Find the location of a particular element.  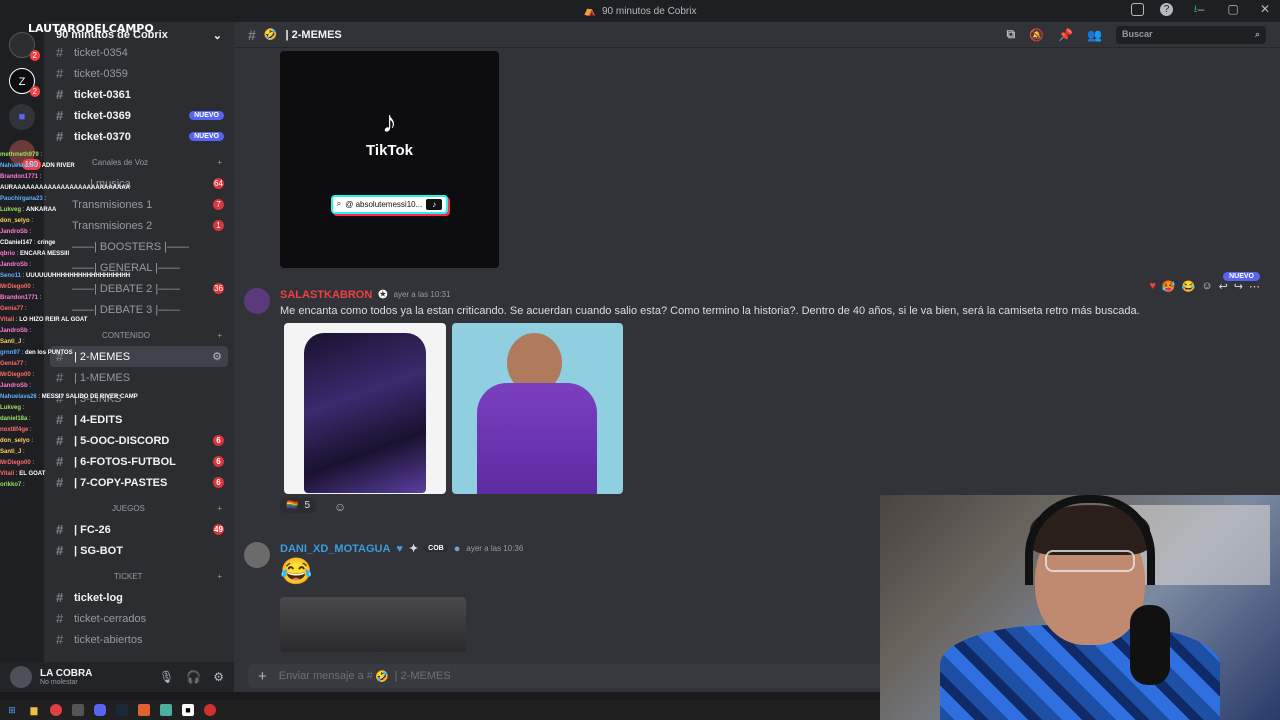

clan-tag: COB is located at coordinates (436, 548).